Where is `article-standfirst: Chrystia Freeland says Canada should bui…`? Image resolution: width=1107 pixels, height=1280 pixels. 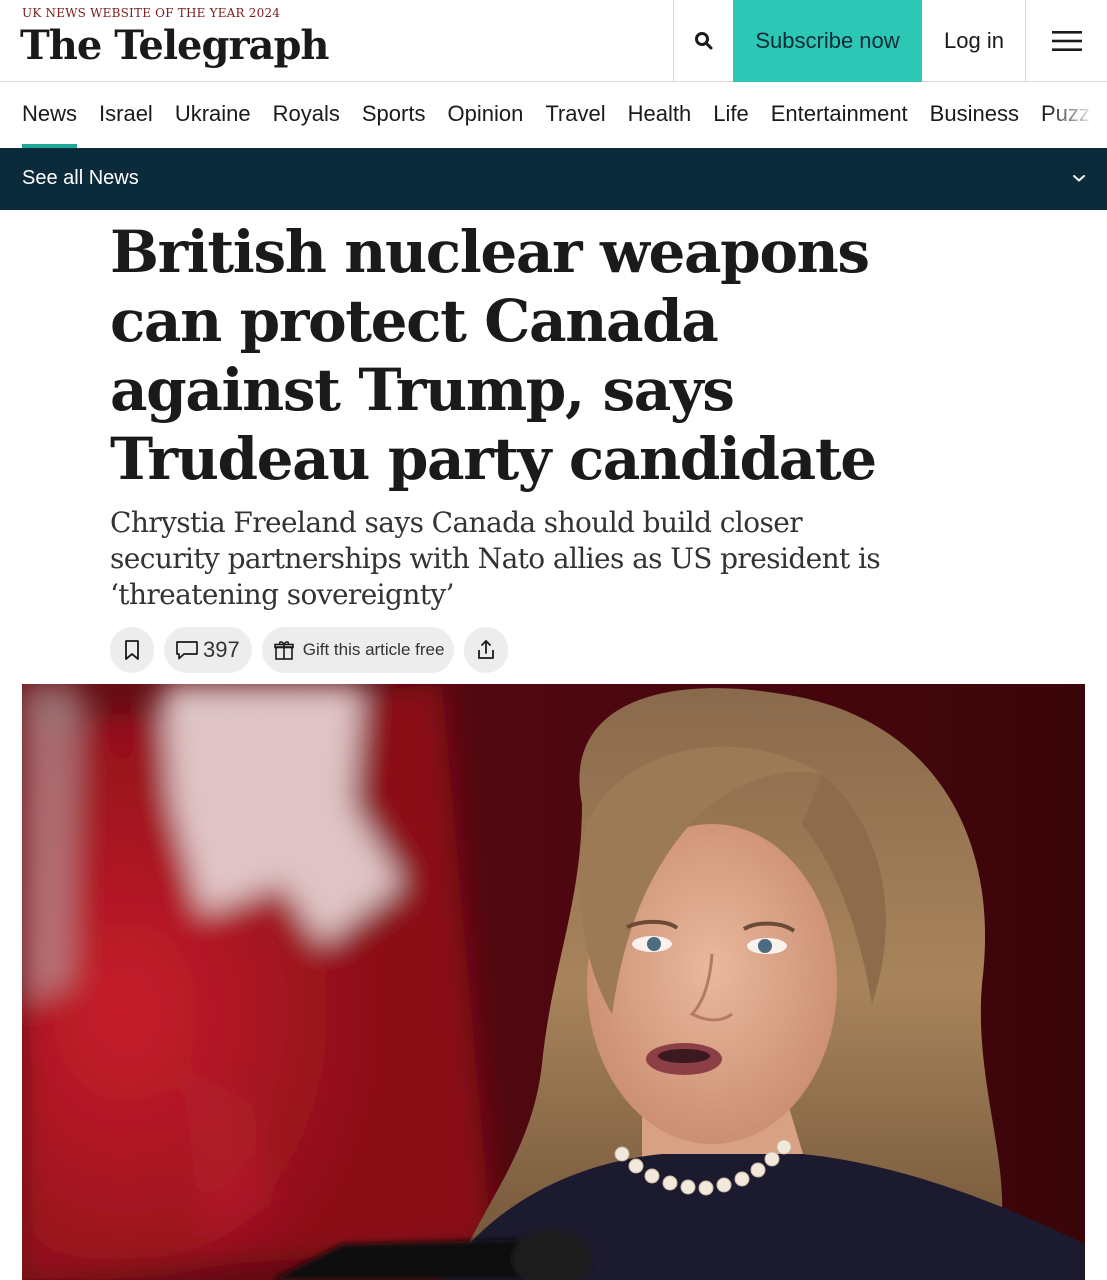
article-standfirst: Chrystia Freeland says Canada should bui… is located at coordinates (495, 558).